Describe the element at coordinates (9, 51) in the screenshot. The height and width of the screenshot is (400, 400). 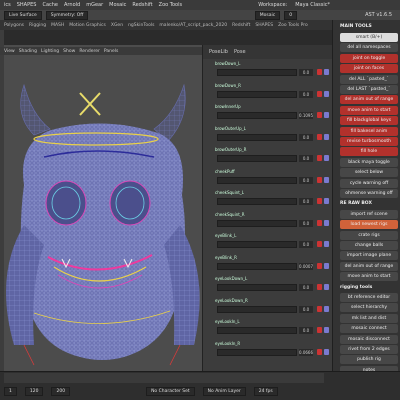
I see `viewport-menu-item: View` at that location.